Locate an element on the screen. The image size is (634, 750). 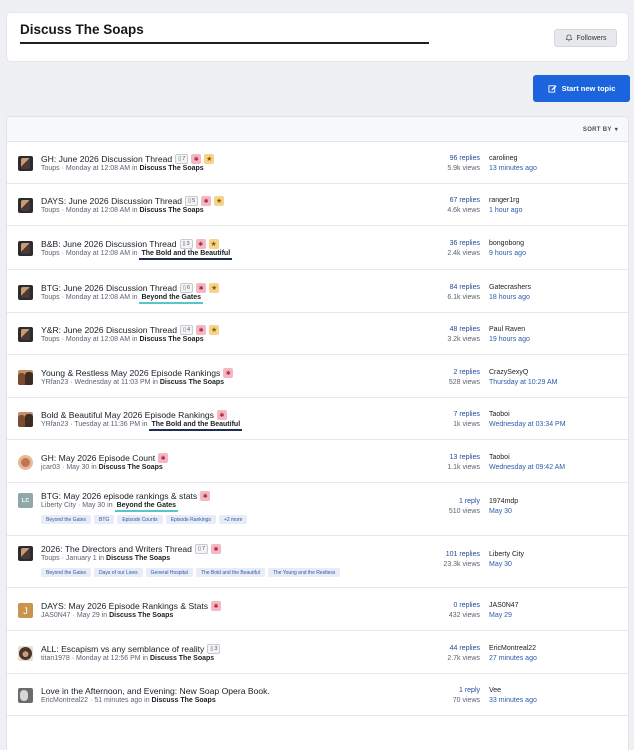
last-post-time: Thursday at 10:29 AM is located at coordinates (523, 383).